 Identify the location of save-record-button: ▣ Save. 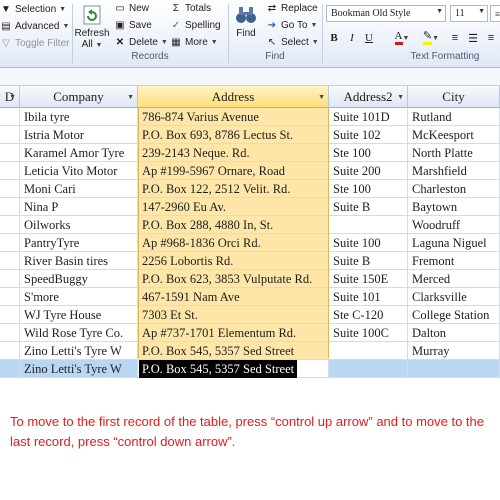
(133, 25).